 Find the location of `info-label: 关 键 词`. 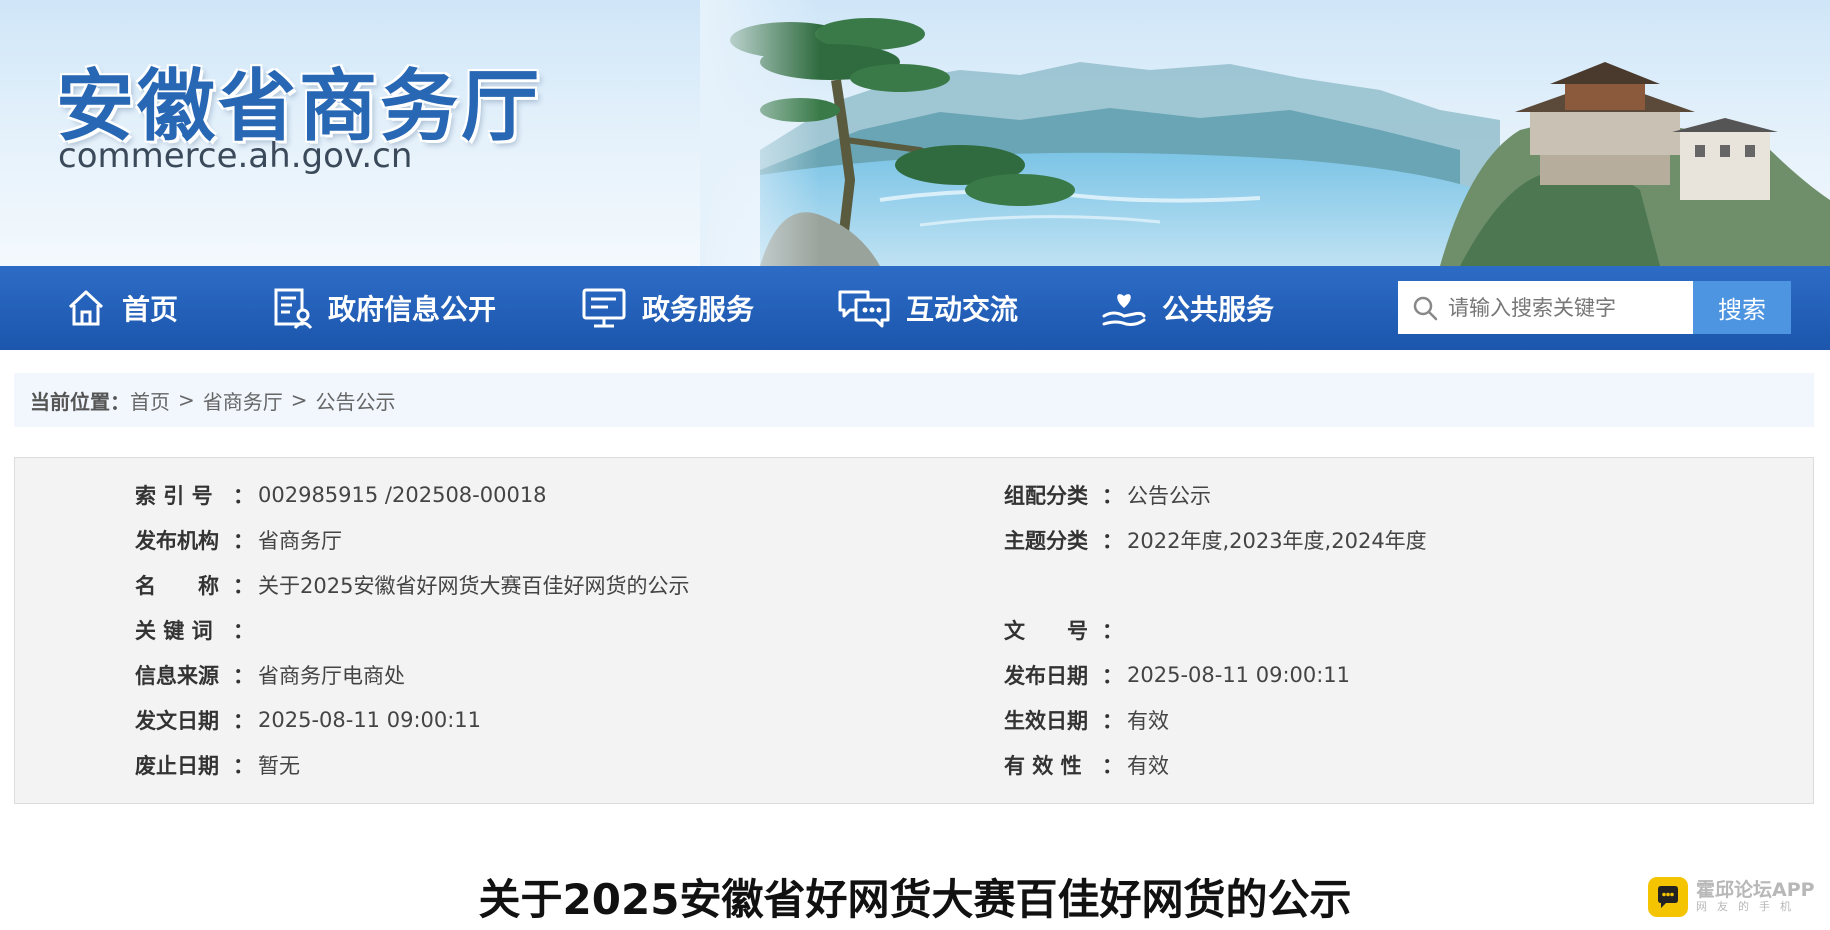

info-label: 关 键 词 is located at coordinates (174, 631).